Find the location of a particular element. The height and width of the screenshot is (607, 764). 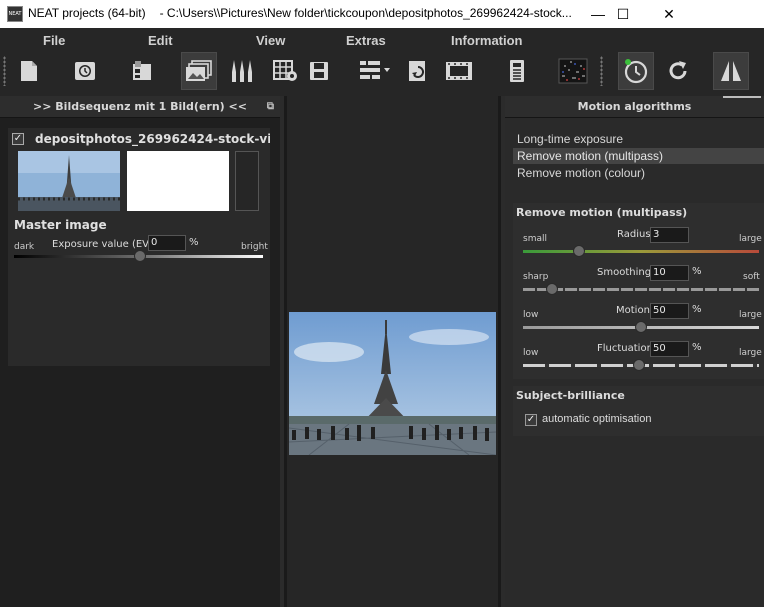

toolbar-separator is located at coordinates (601, 71).